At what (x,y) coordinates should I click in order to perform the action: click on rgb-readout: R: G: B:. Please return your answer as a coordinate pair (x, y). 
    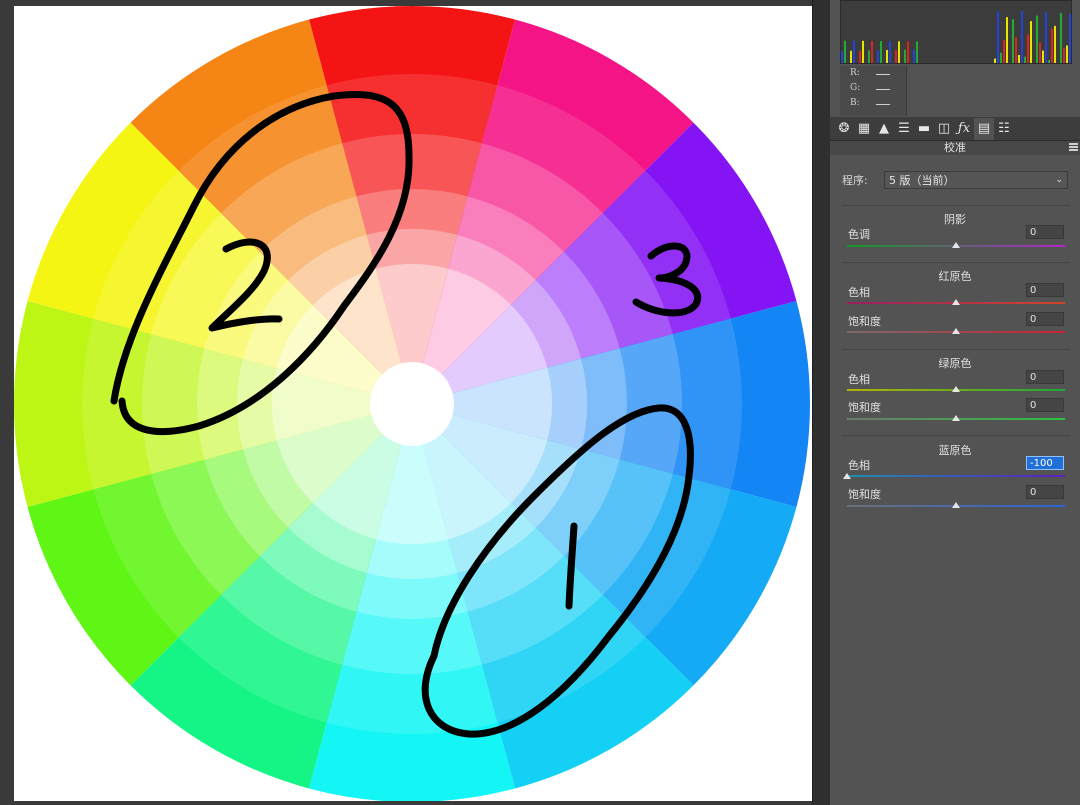
    Looking at the image, I should click on (873, 91).